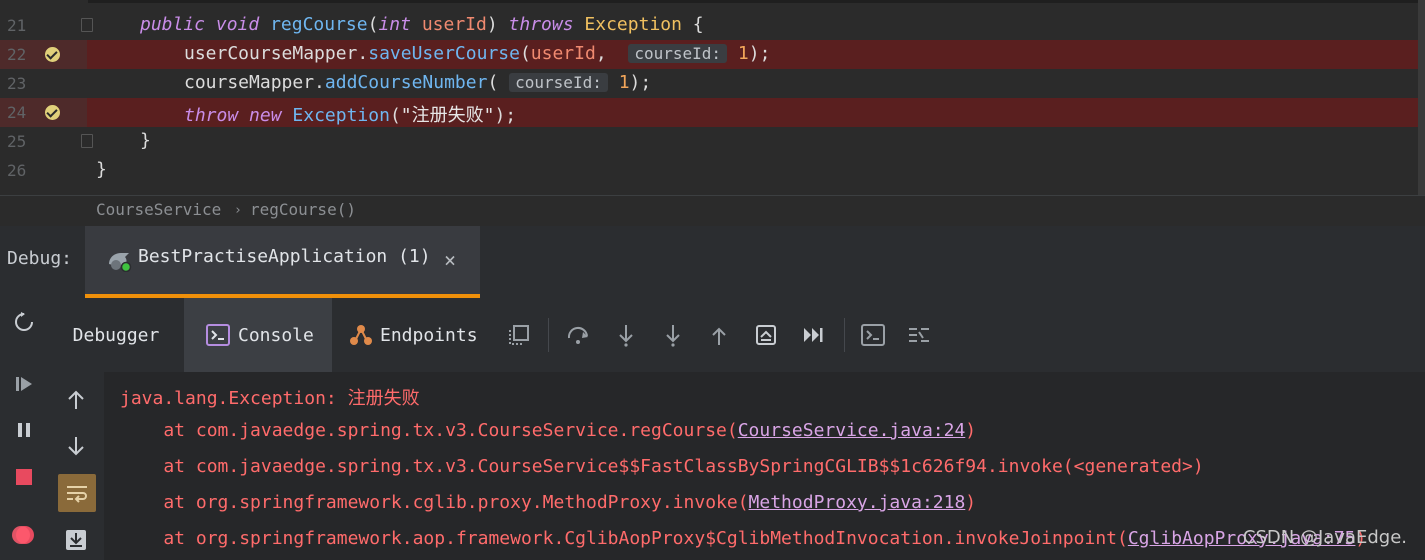 Image resolution: width=1425 pixels, height=560 pixels. Describe the element at coordinates (813, 335) in the screenshot. I see `run-to-cursor-icon` at that location.